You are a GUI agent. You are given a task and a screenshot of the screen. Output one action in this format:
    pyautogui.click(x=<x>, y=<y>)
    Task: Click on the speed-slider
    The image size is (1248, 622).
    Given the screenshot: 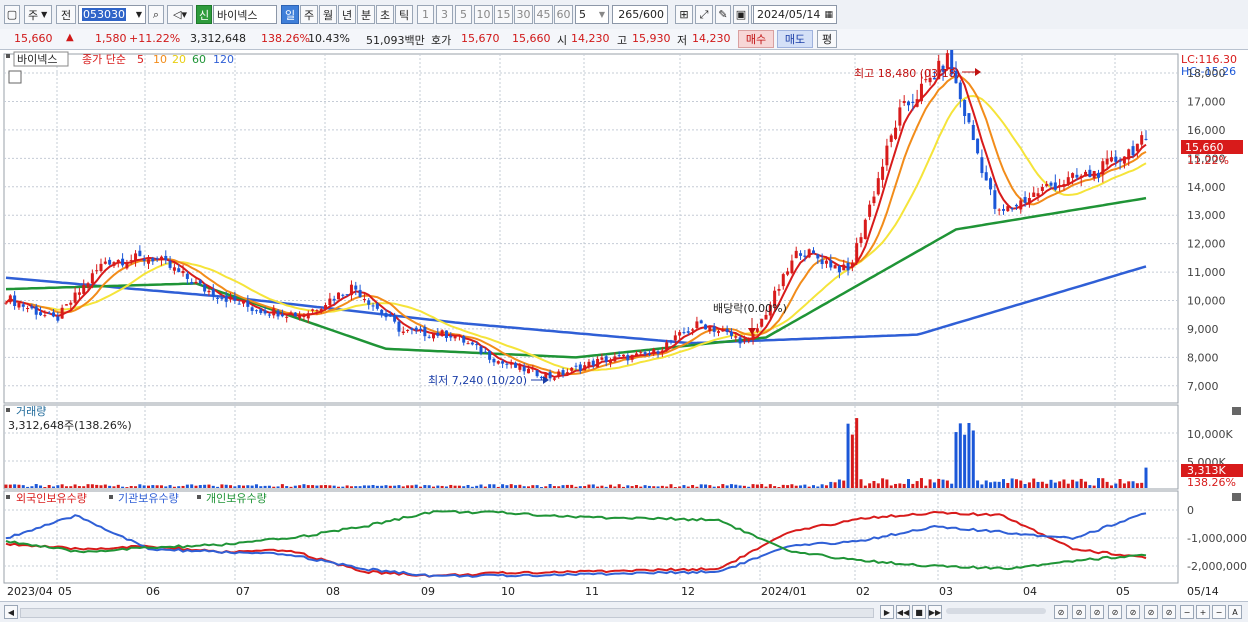 What is the action you would take?
    pyautogui.click(x=996, y=611)
    